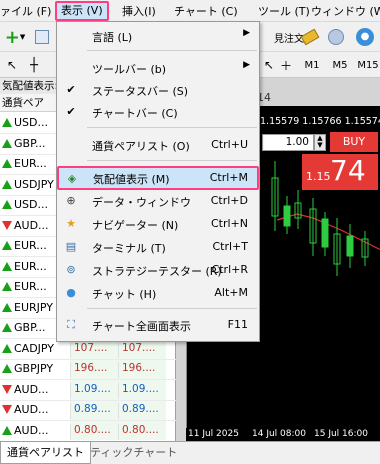  Describe the element at coordinates (71, 200) in the screenshot. I see `crosshair-icon: ⊕` at that location.